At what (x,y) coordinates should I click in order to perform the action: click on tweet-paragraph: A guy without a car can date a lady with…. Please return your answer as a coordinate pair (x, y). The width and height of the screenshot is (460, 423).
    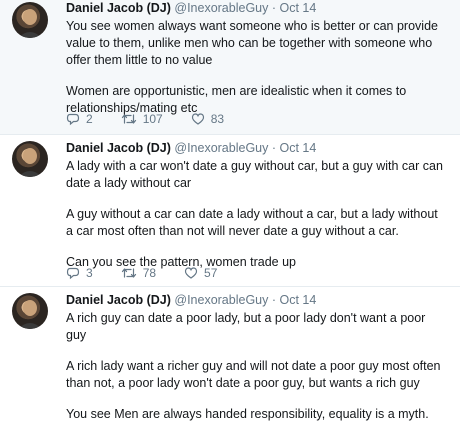
    Looking at the image, I should click on (252, 222).